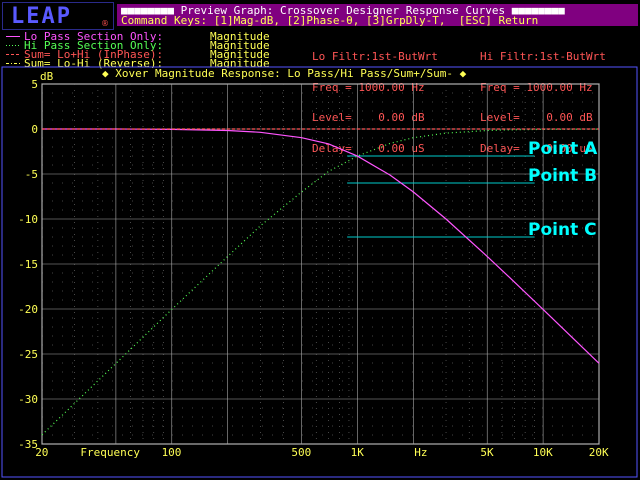  What do you see at coordinates (487, 452) in the screenshot?
I see `x-tick-label: 5K` at bounding box center [487, 452].